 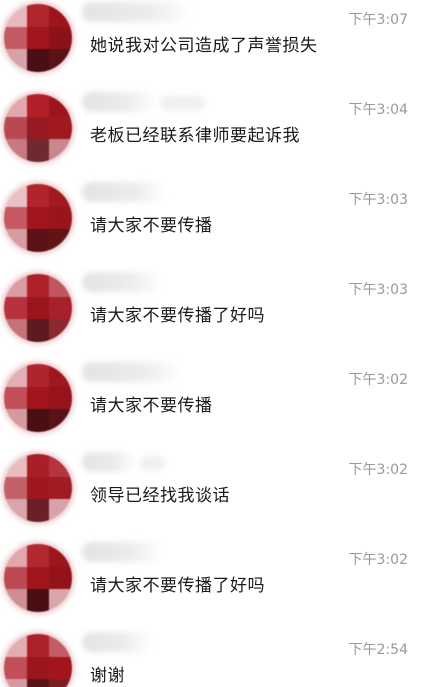 I want to click on chat-list-item: 请大家不要传播 下午3:02, so click(x=211, y=405).